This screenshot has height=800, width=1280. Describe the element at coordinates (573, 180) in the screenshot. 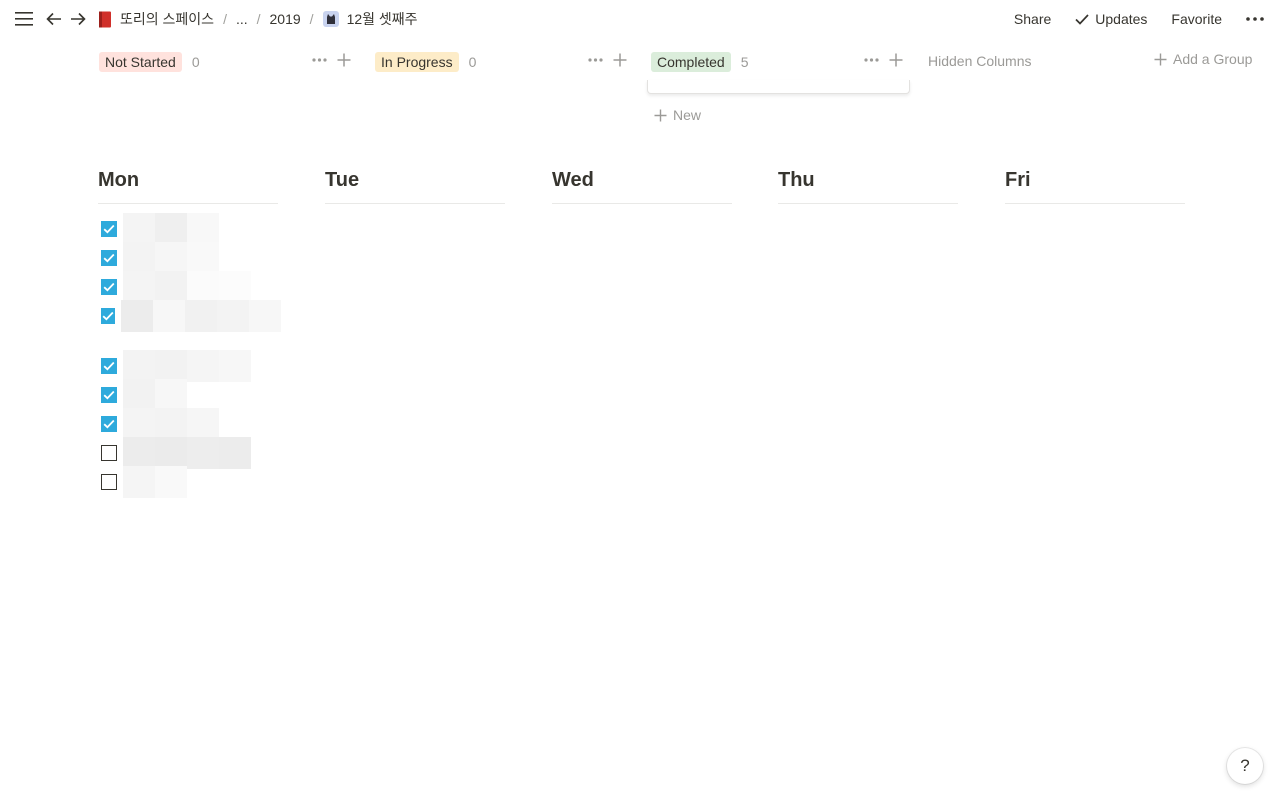

I see `day-heading: Wed` at that location.